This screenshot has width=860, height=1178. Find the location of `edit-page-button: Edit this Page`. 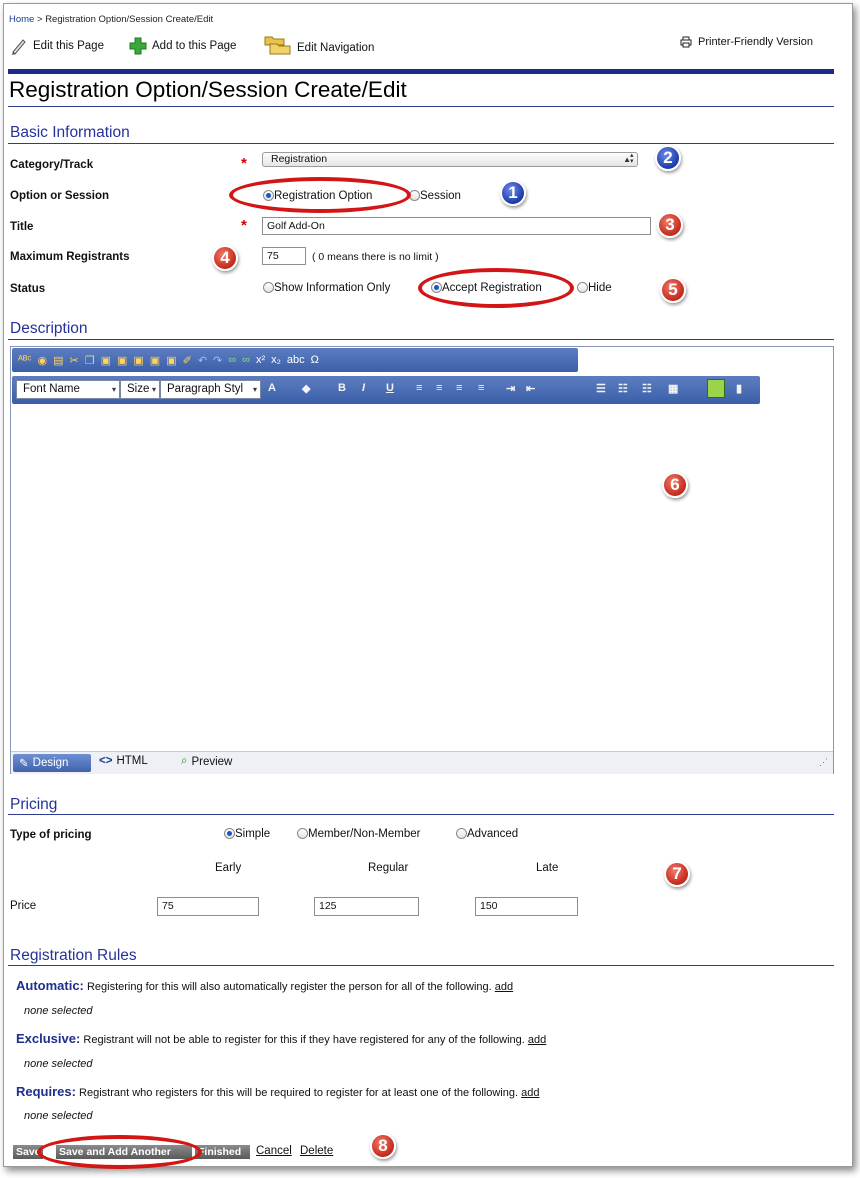

edit-page-button: Edit this Page is located at coordinates (57, 46).